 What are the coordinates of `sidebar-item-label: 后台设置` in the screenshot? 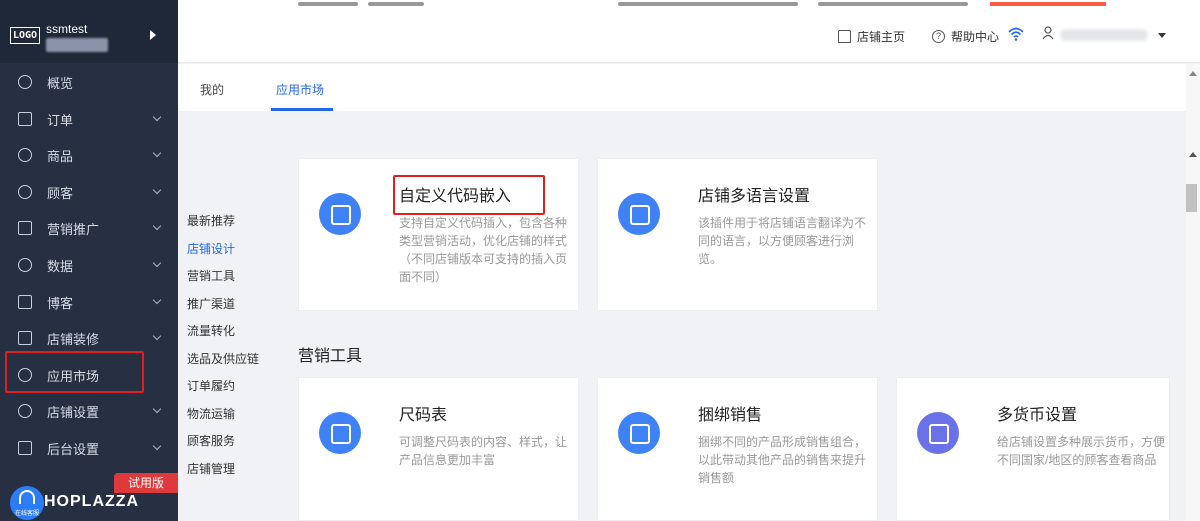 It's located at (73, 449).